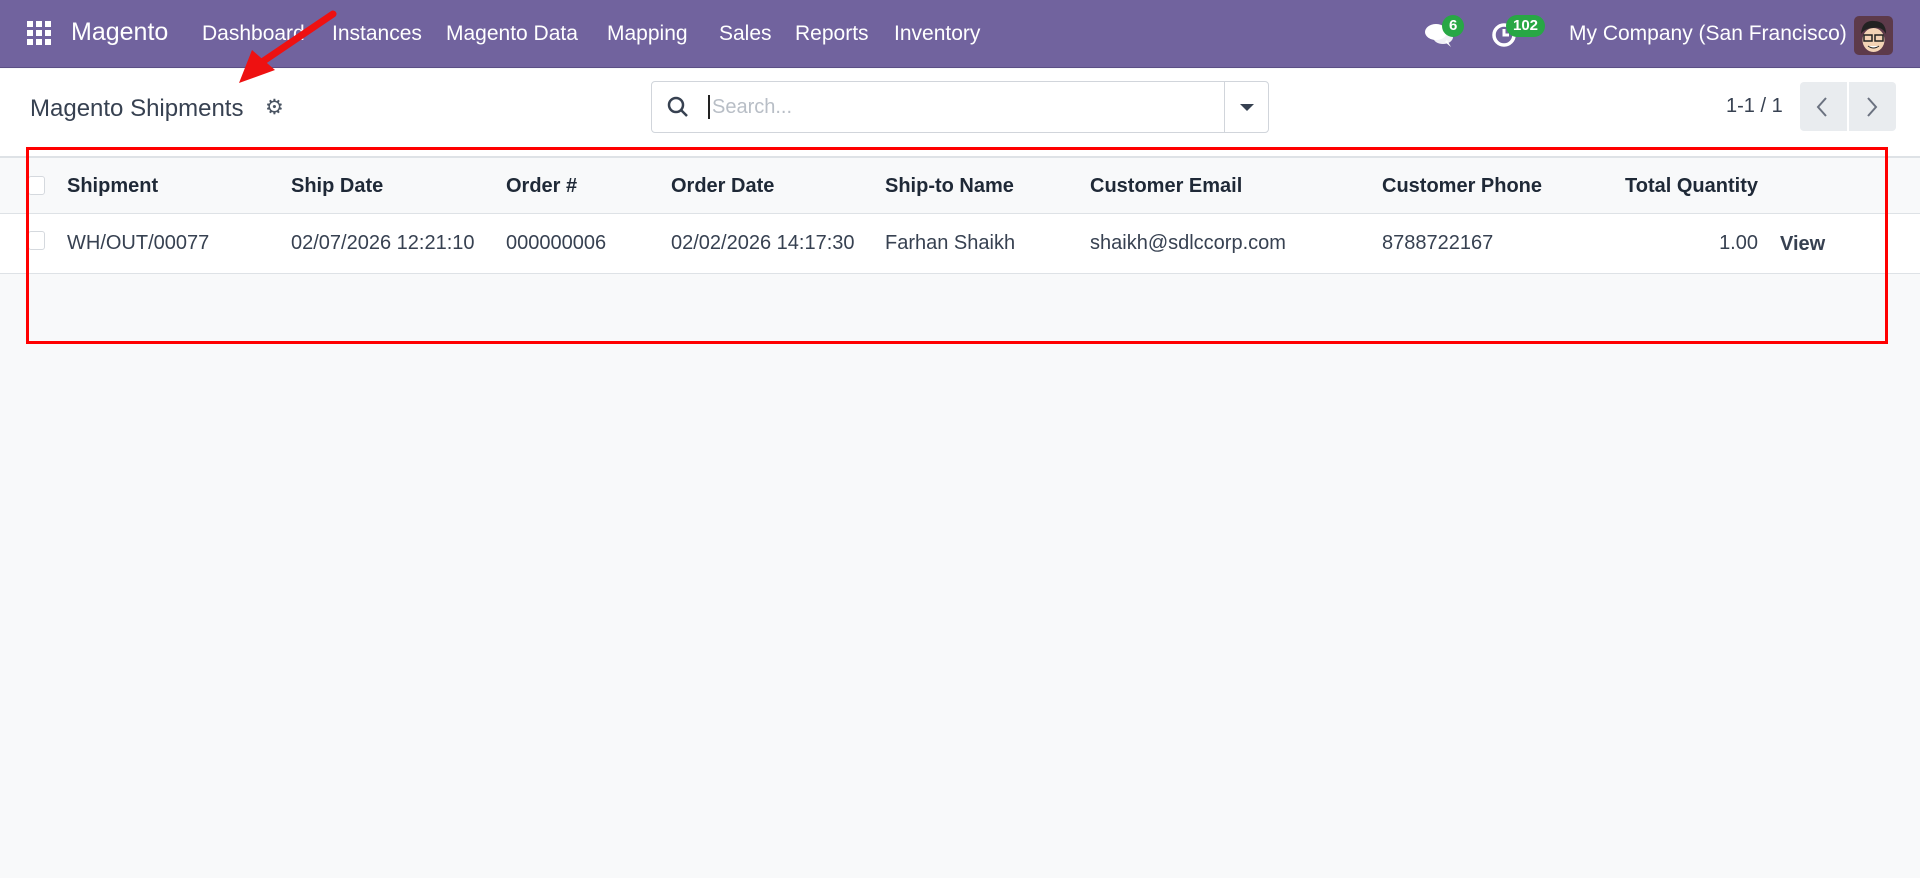 The height and width of the screenshot is (878, 1920). I want to click on activities-badge: 102, so click(1526, 26).